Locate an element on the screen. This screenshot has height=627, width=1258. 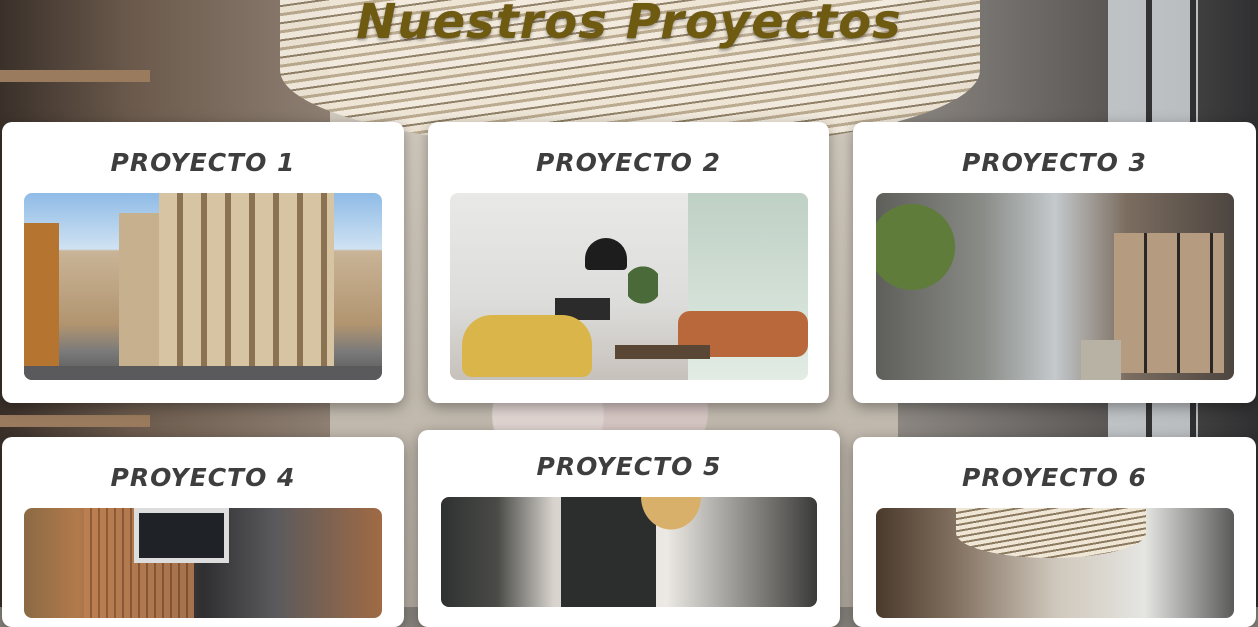
project-card-5: PROYECTO 5 is located at coordinates (629, 528).